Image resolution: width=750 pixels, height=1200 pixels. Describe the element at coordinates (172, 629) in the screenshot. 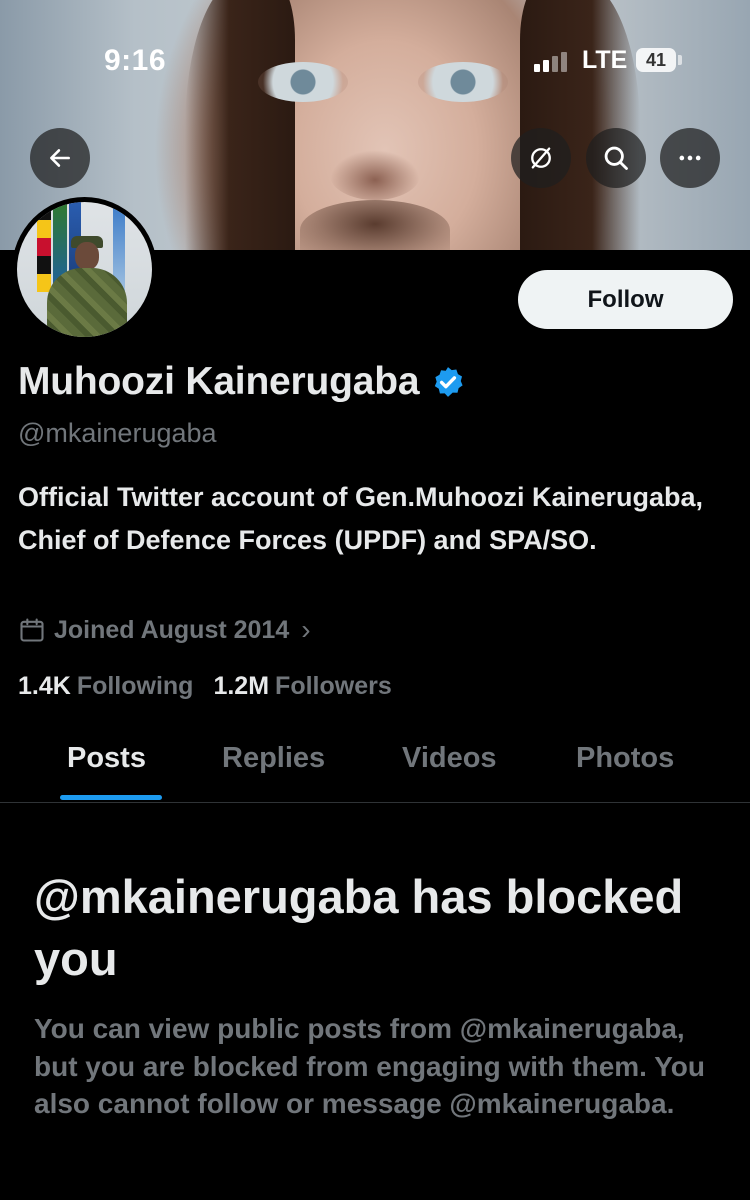

I see `joined-date: Joined August 2014` at that location.